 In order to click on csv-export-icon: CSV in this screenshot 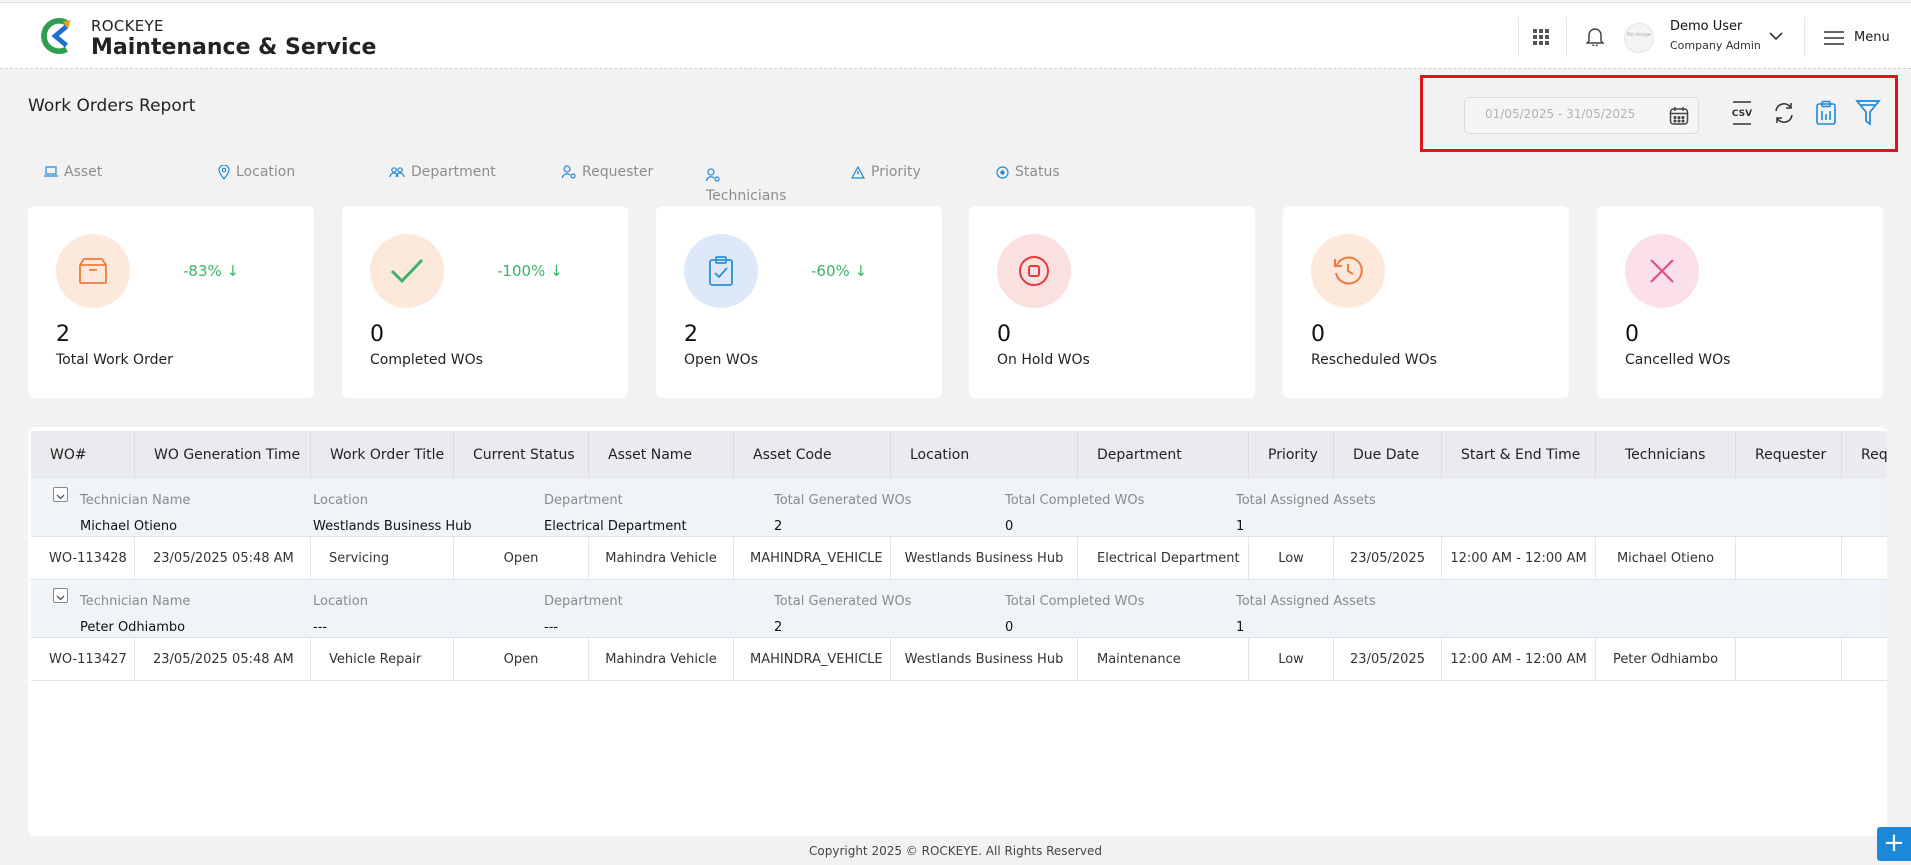, I will do `click(1742, 113)`.